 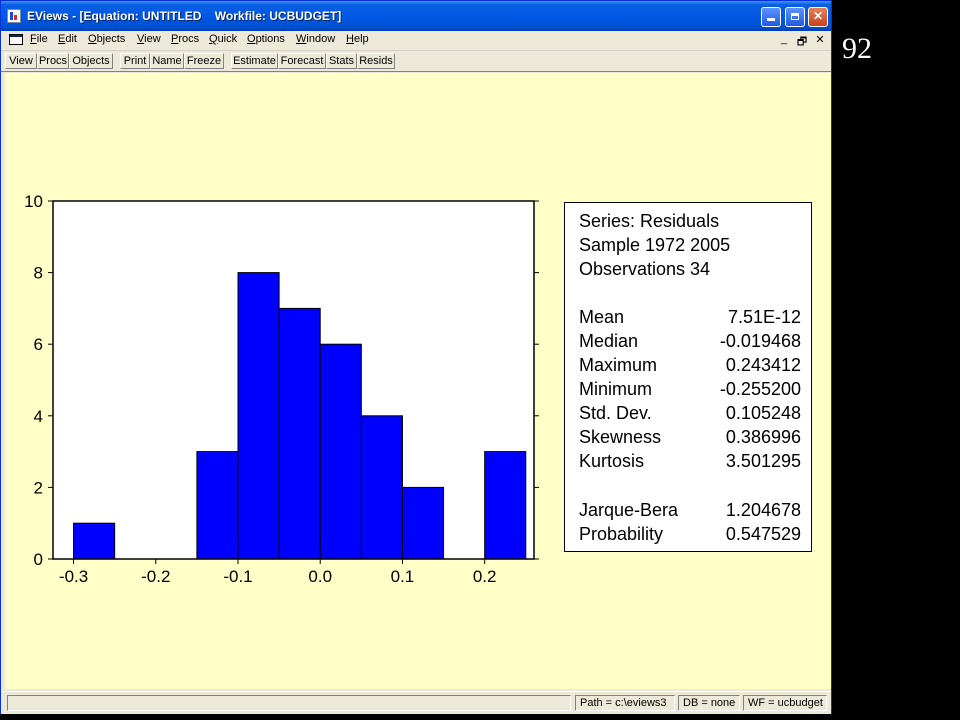 What do you see at coordinates (763, 461) in the screenshot?
I see `stat-value: 3.501295` at bounding box center [763, 461].